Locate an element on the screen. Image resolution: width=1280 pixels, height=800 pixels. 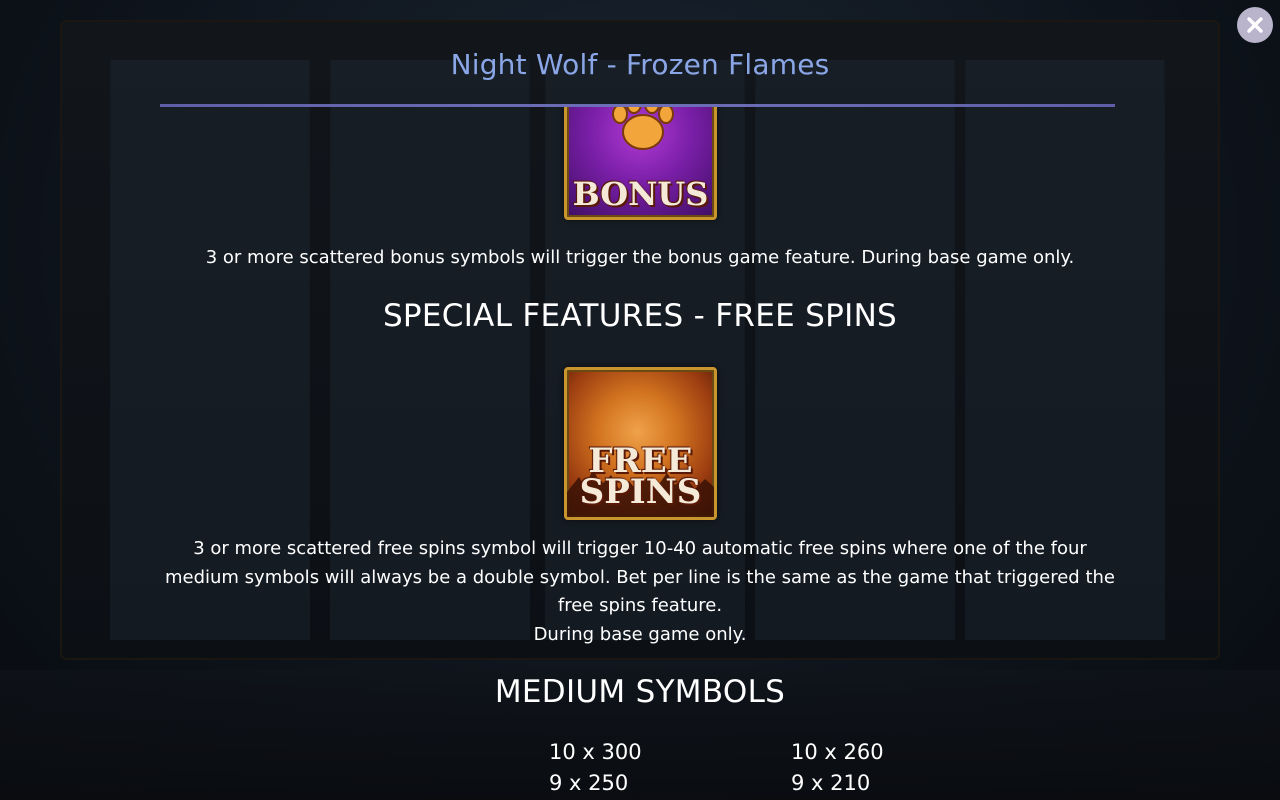
close-icon is located at coordinates (1255, 25).